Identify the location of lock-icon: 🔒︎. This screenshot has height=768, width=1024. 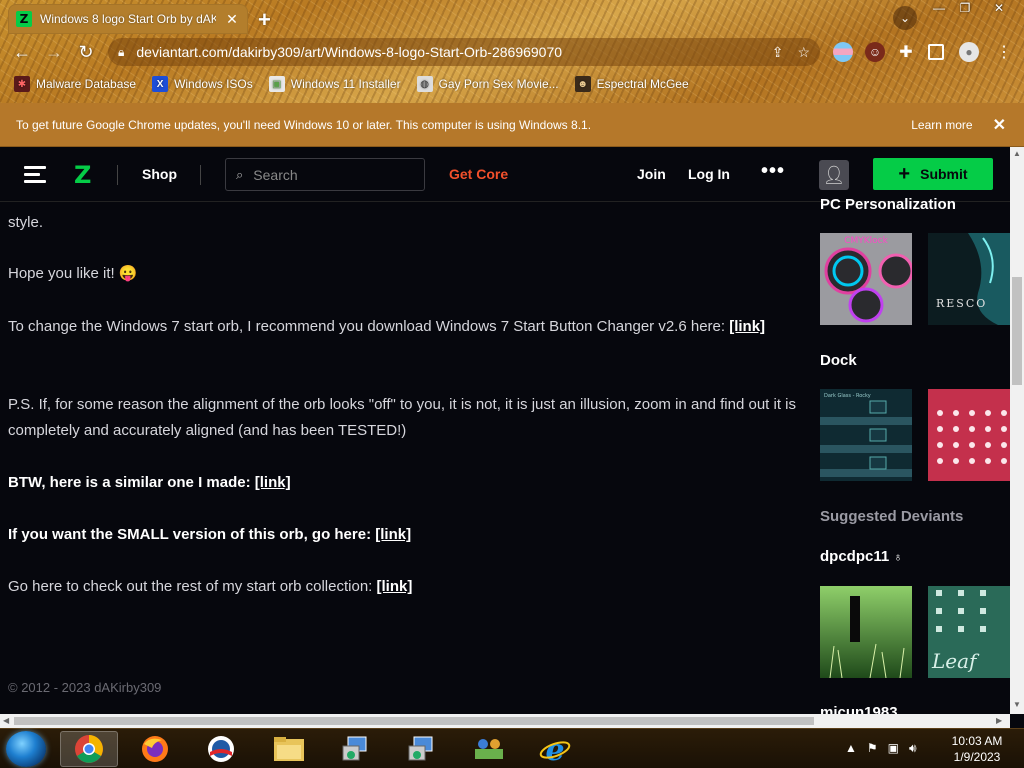
(121, 52).